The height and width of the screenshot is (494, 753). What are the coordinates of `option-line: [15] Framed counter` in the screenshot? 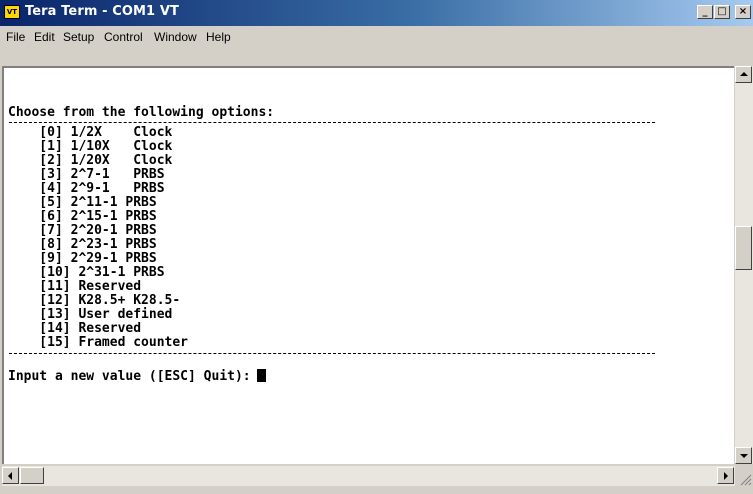 It's located at (98, 342).